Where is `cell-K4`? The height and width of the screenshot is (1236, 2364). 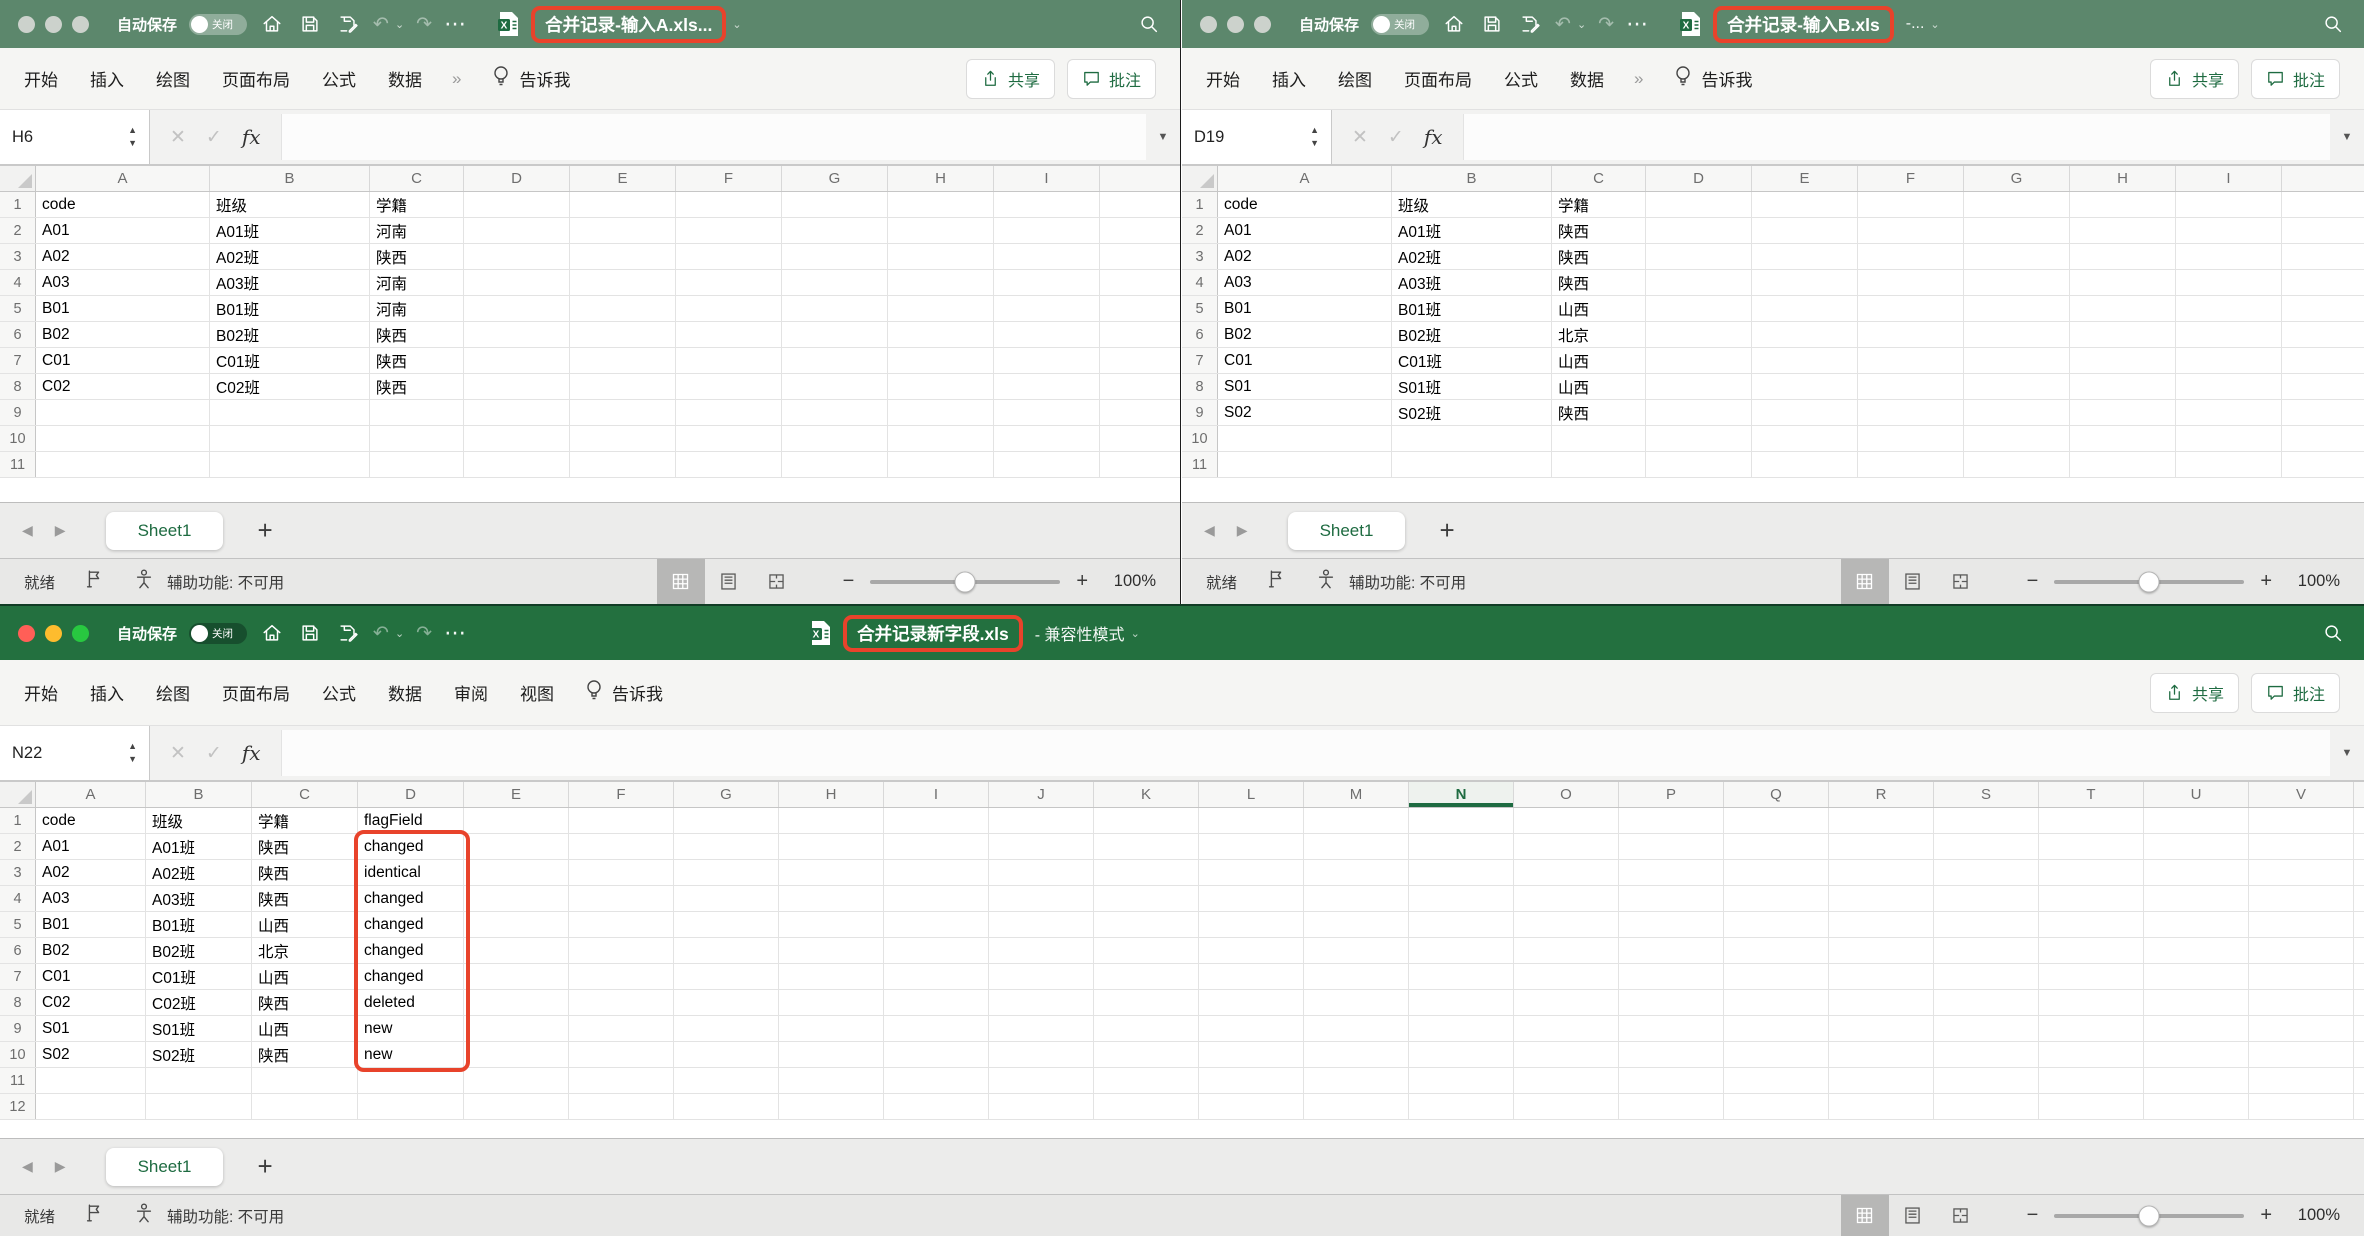
cell-K4 is located at coordinates (1146, 898).